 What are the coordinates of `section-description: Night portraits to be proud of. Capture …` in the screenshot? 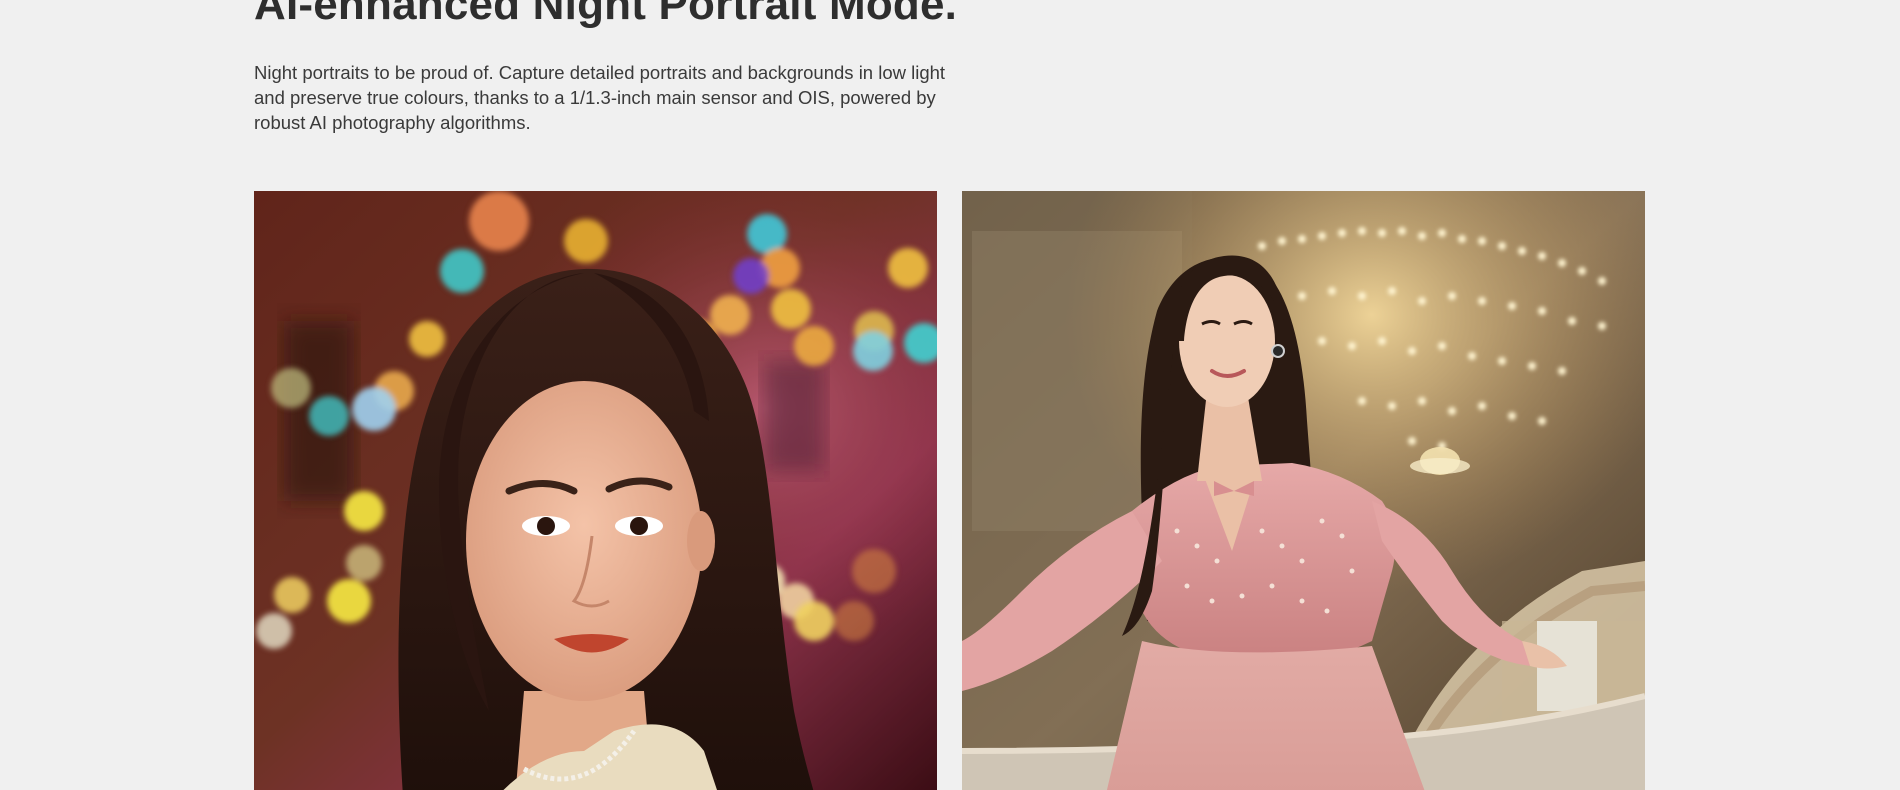 It's located at (600, 97).